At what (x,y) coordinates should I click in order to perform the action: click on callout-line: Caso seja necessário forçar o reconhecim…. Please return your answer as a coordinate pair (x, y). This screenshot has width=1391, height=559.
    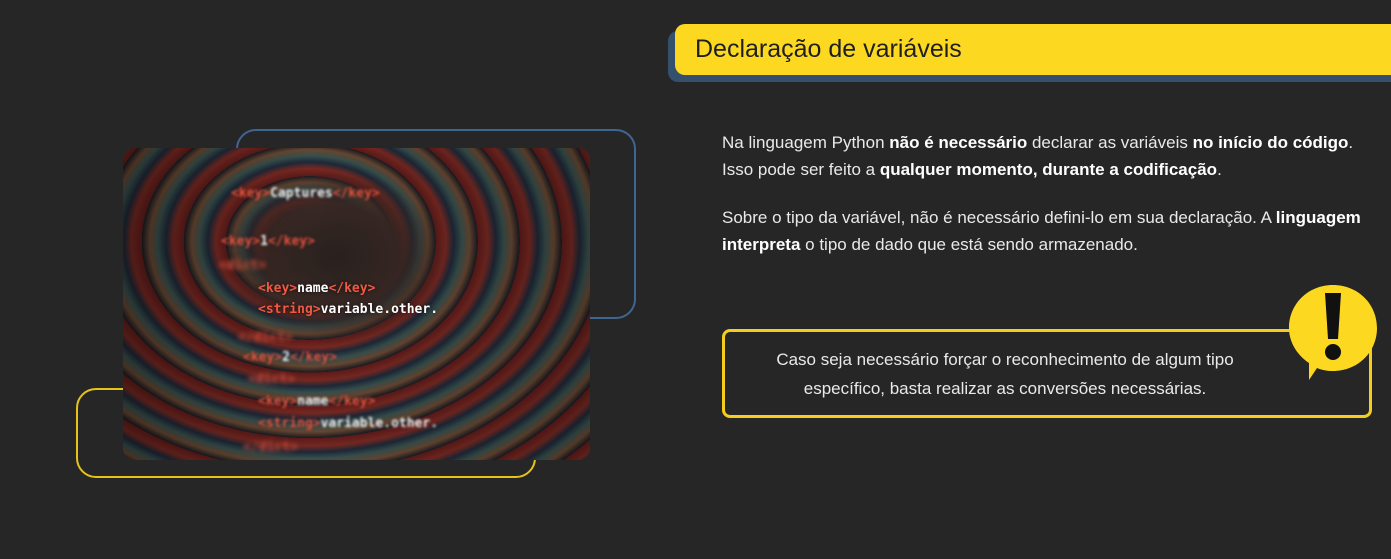
    Looking at the image, I should click on (1005, 359).